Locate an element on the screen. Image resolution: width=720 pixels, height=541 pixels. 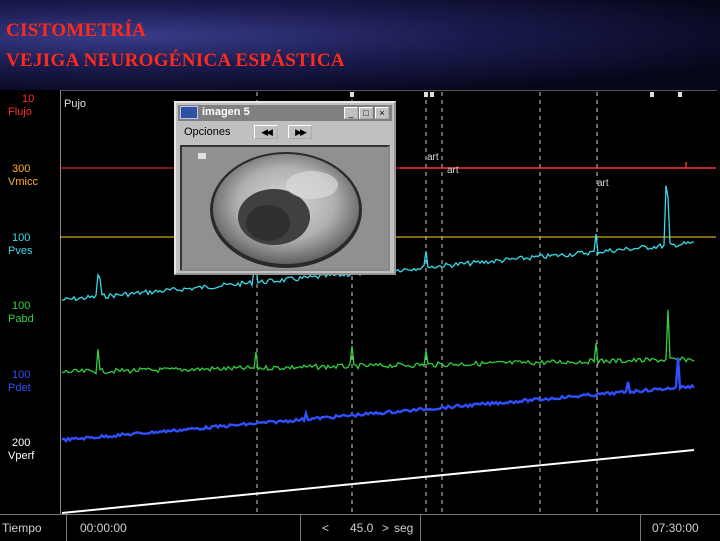
vperf-trace is located at coordinates (378, 481).